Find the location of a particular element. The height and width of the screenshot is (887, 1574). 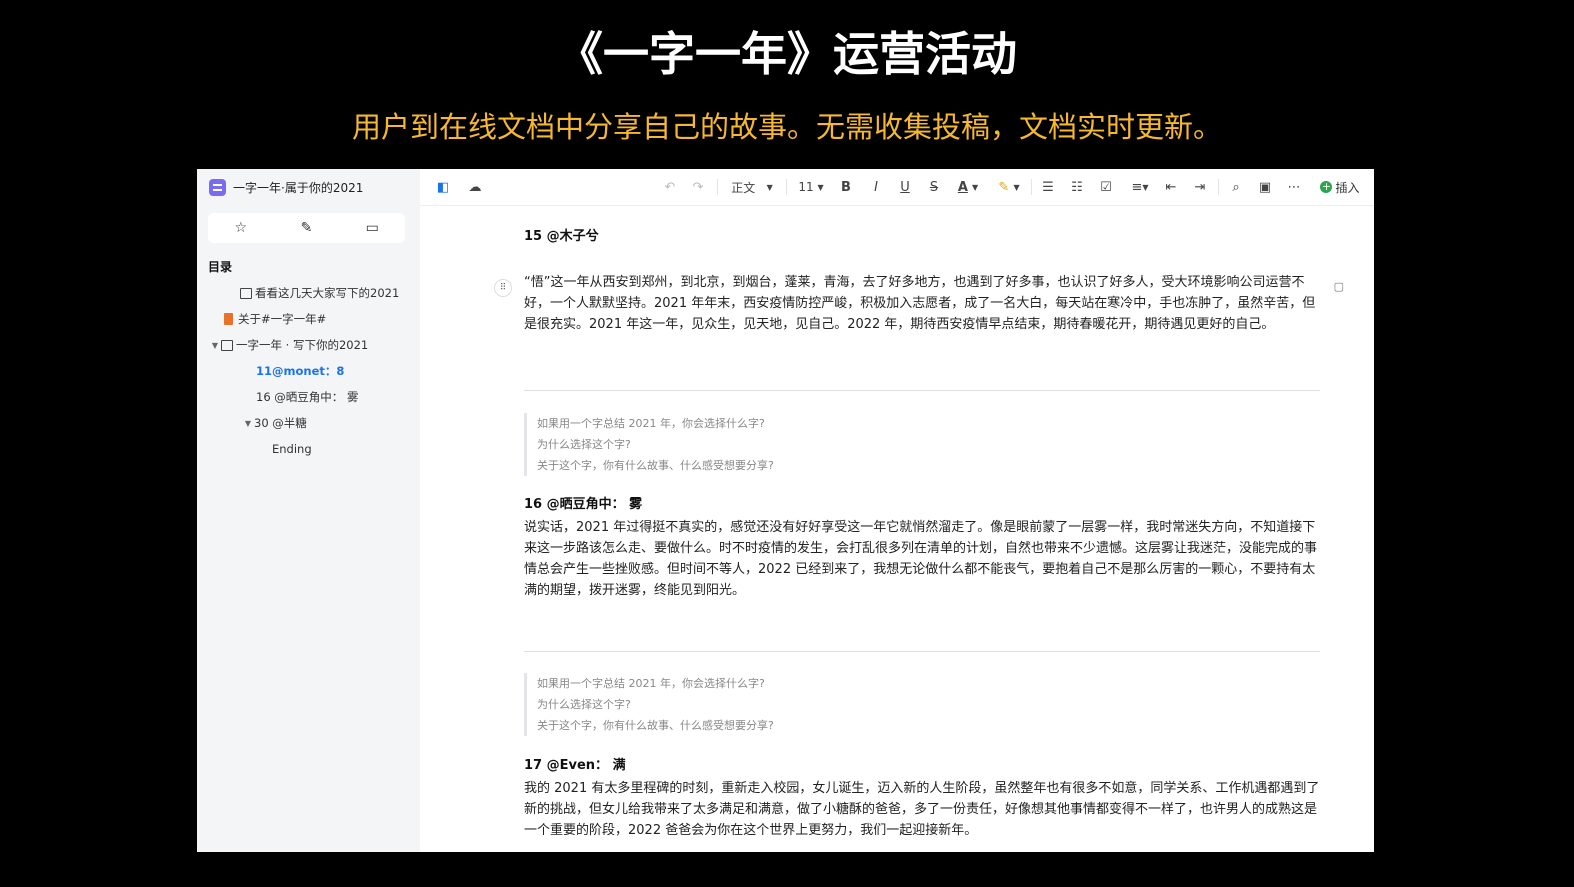

sidebar-tools: ☆ ✎ ▭ is located at coordinates (306, 228).